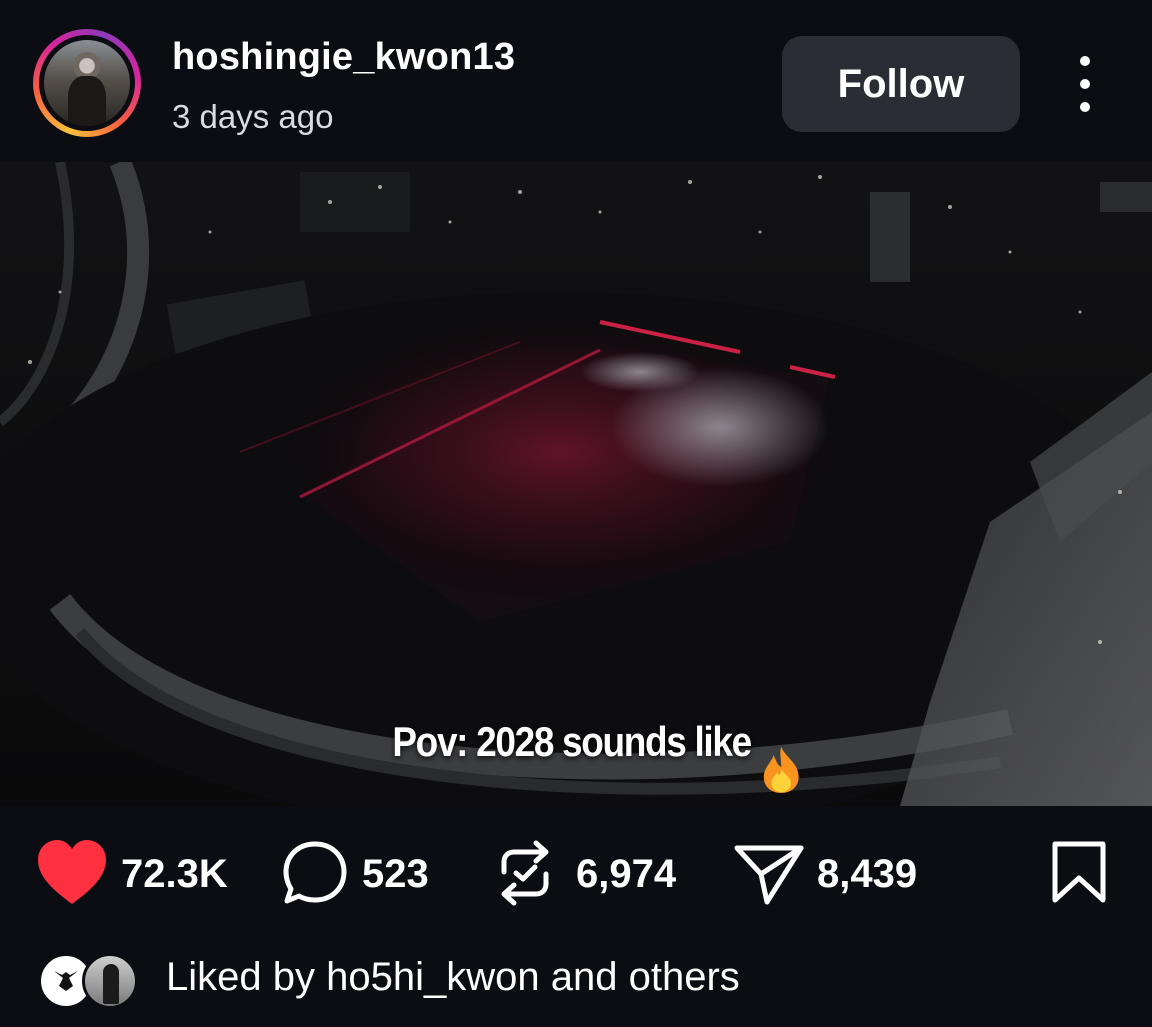 Image resolution: width=1152 pixels, height=1027 pixels. I want to click on liked-by-prefix: Liked by, so click(240, 977).